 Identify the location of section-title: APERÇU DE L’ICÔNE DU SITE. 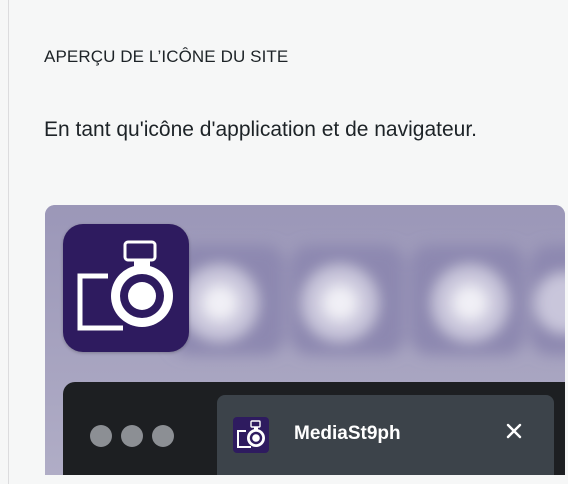
(166, 56).